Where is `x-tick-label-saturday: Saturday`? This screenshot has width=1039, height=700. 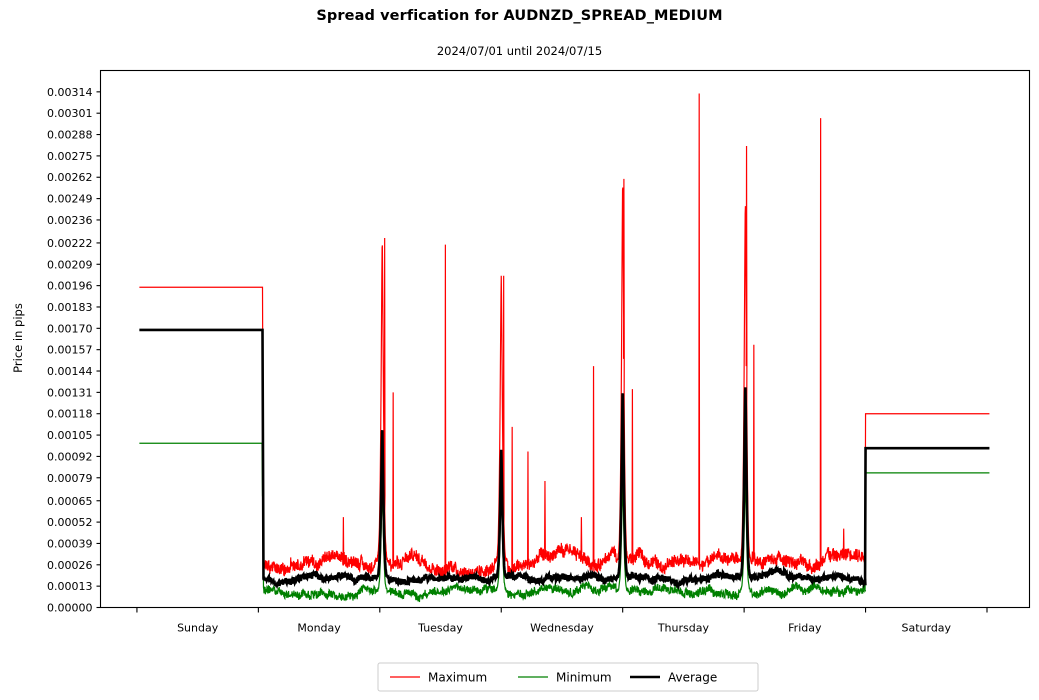 x-tick-label-saturday: Saturday is located at coordinates (926, 628).